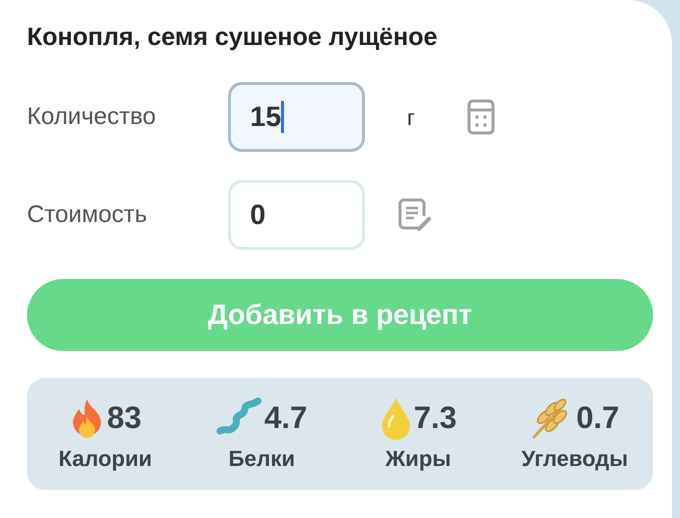 The image size is (680, 518). Describe the element at coordinates (92, 117) in the screenshot. I see `field-label: Количество` at that location.